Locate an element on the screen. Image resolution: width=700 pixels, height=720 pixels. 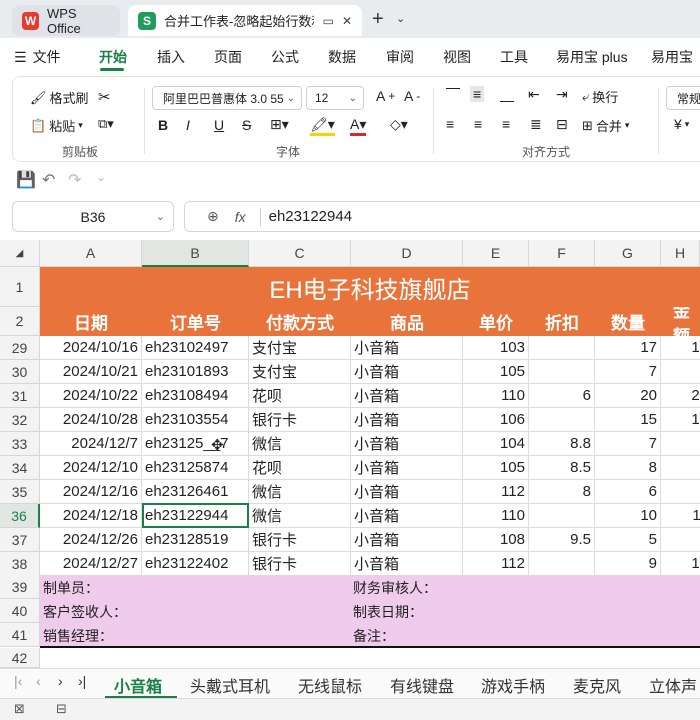
row-header: 33 is located at coordinates (20, 444).